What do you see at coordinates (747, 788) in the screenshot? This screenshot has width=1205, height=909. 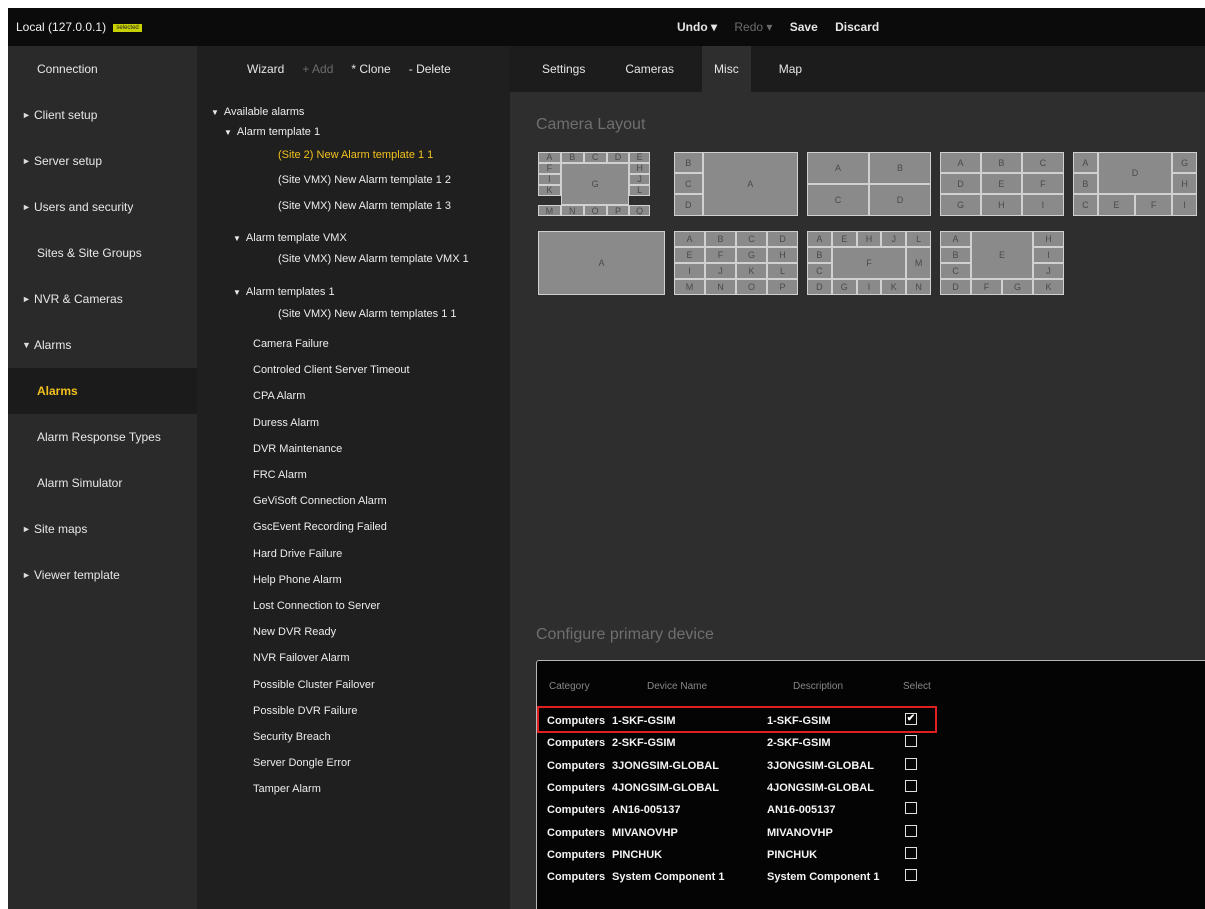 I see `table-row: Computers 4JONGSIM-GLOBAL 4JONGSIM-GLOBAL` at bounding box center [747, 788].